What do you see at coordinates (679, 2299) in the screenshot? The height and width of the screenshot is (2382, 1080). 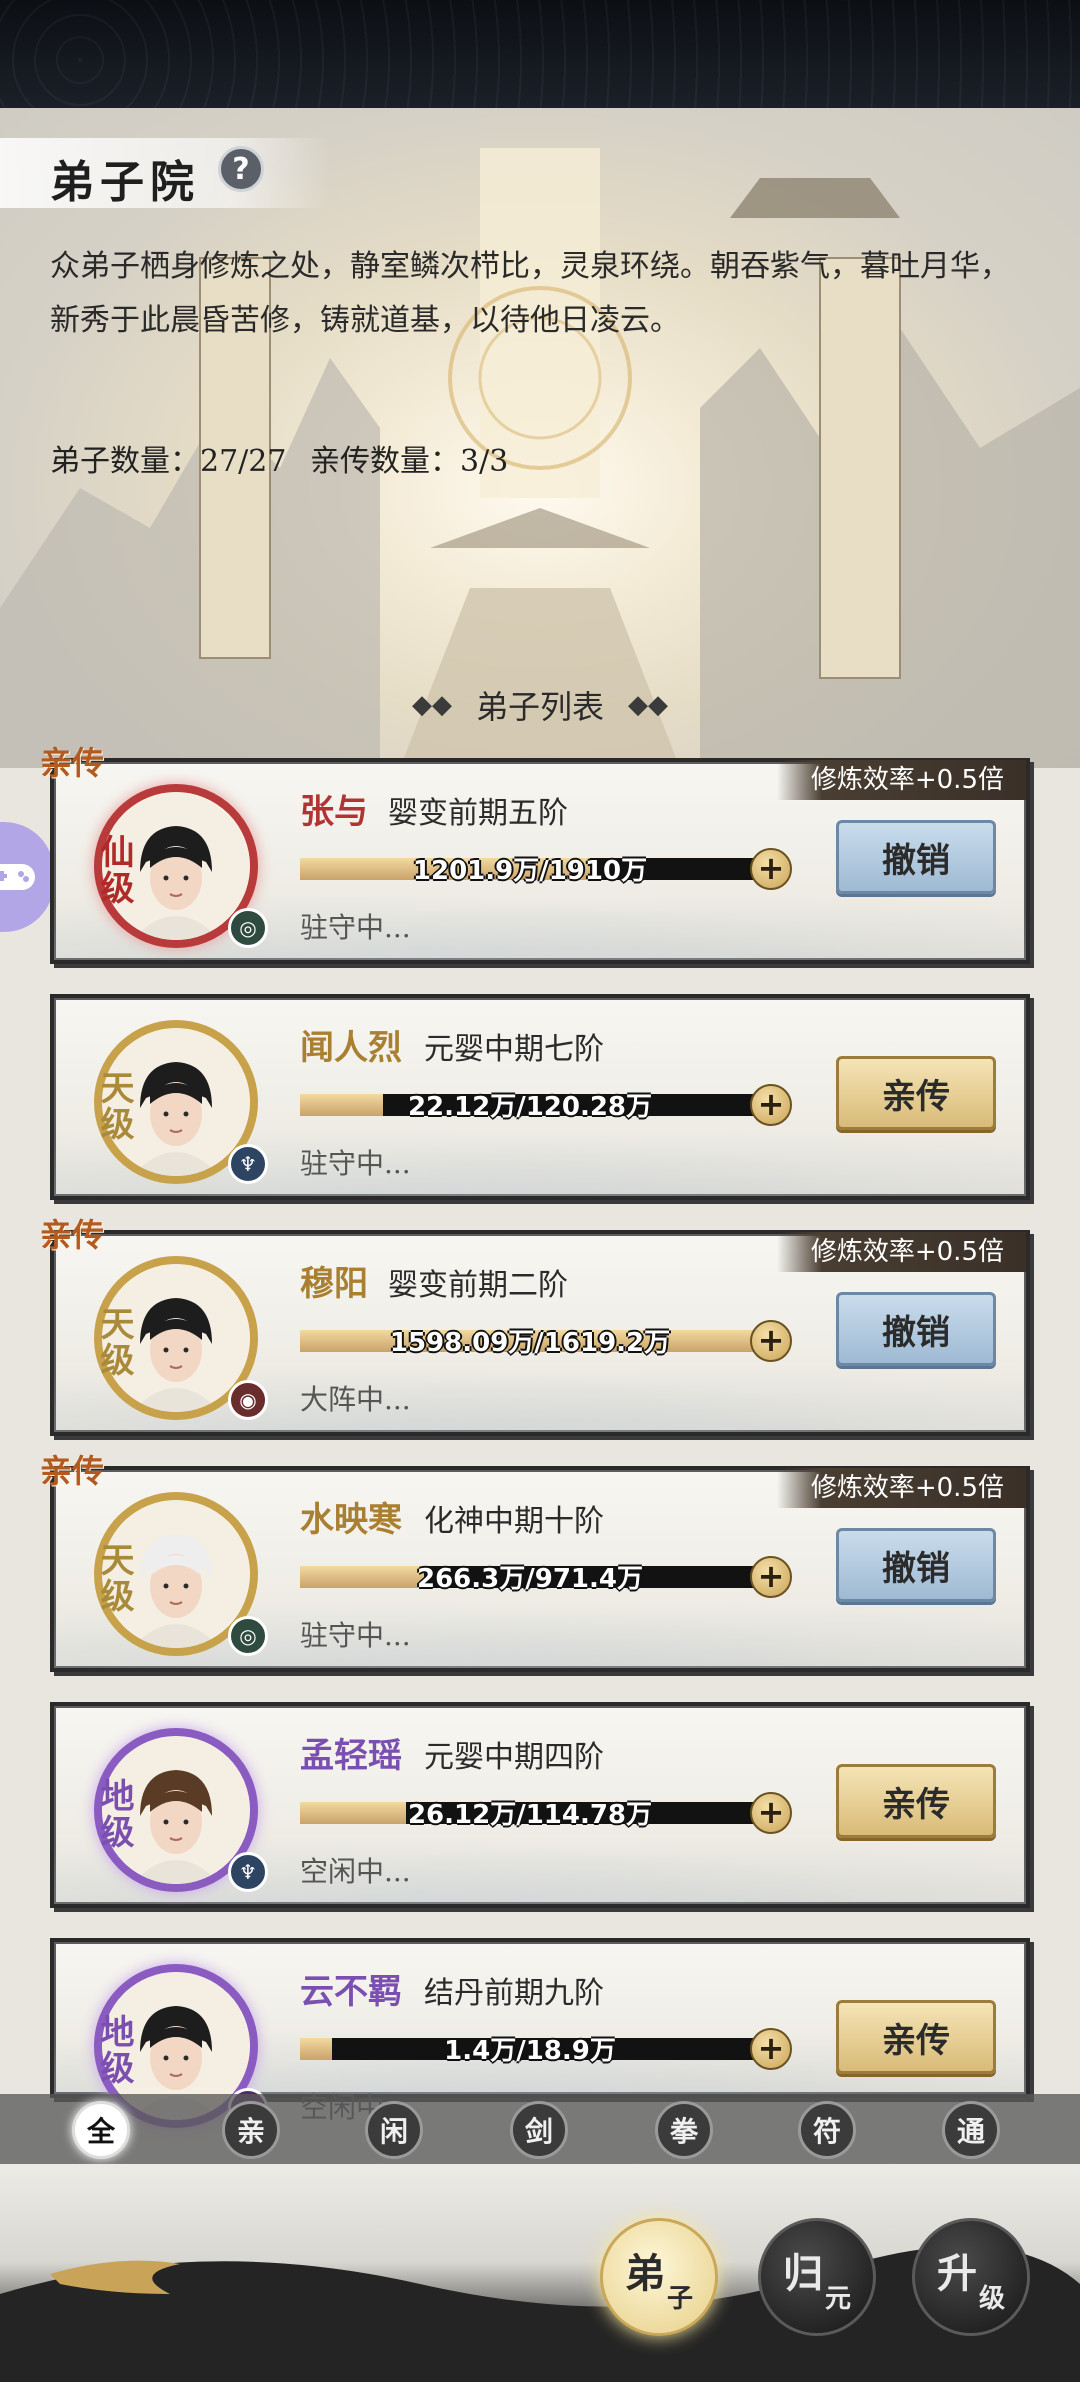 I see `nav-disciple-sub: 子` at bounding box center [679, 2299].